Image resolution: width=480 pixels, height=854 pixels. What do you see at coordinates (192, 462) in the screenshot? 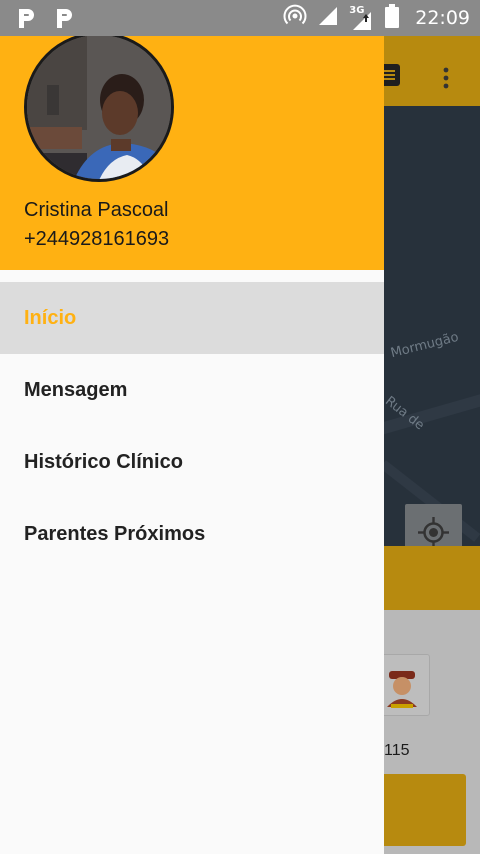
I see `menu-item-historico-clinico: Histórico Clínico` at bounding box center [192, 462].